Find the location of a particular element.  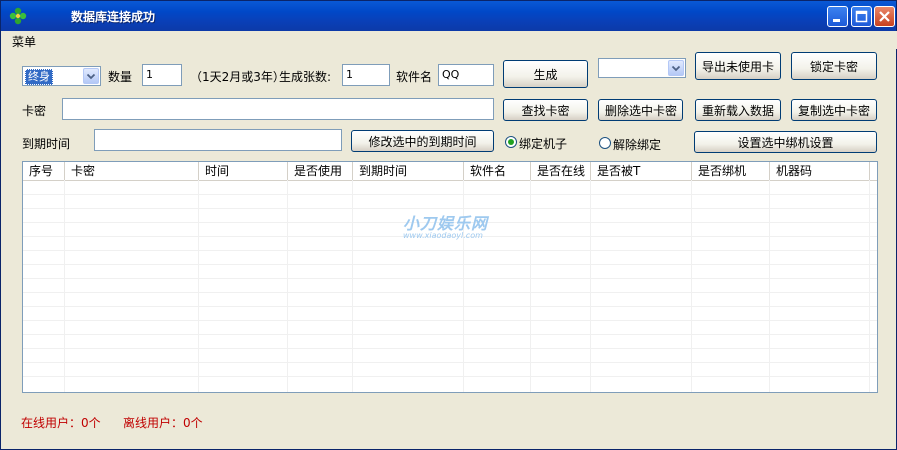

set-bind-button: 设置选中绑机设置 is located at coordinates (785, 142).